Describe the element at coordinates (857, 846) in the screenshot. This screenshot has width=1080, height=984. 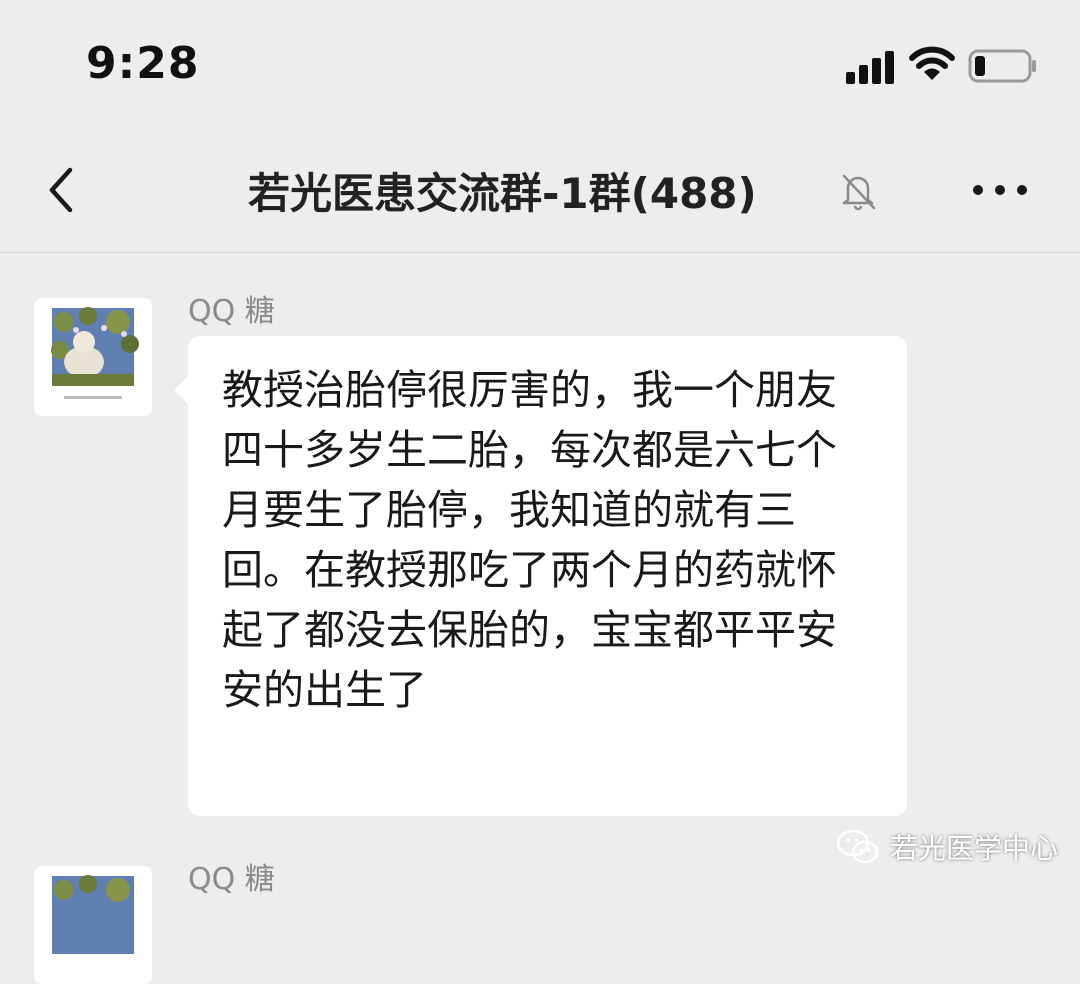
I see `wechat-icon` at that location.